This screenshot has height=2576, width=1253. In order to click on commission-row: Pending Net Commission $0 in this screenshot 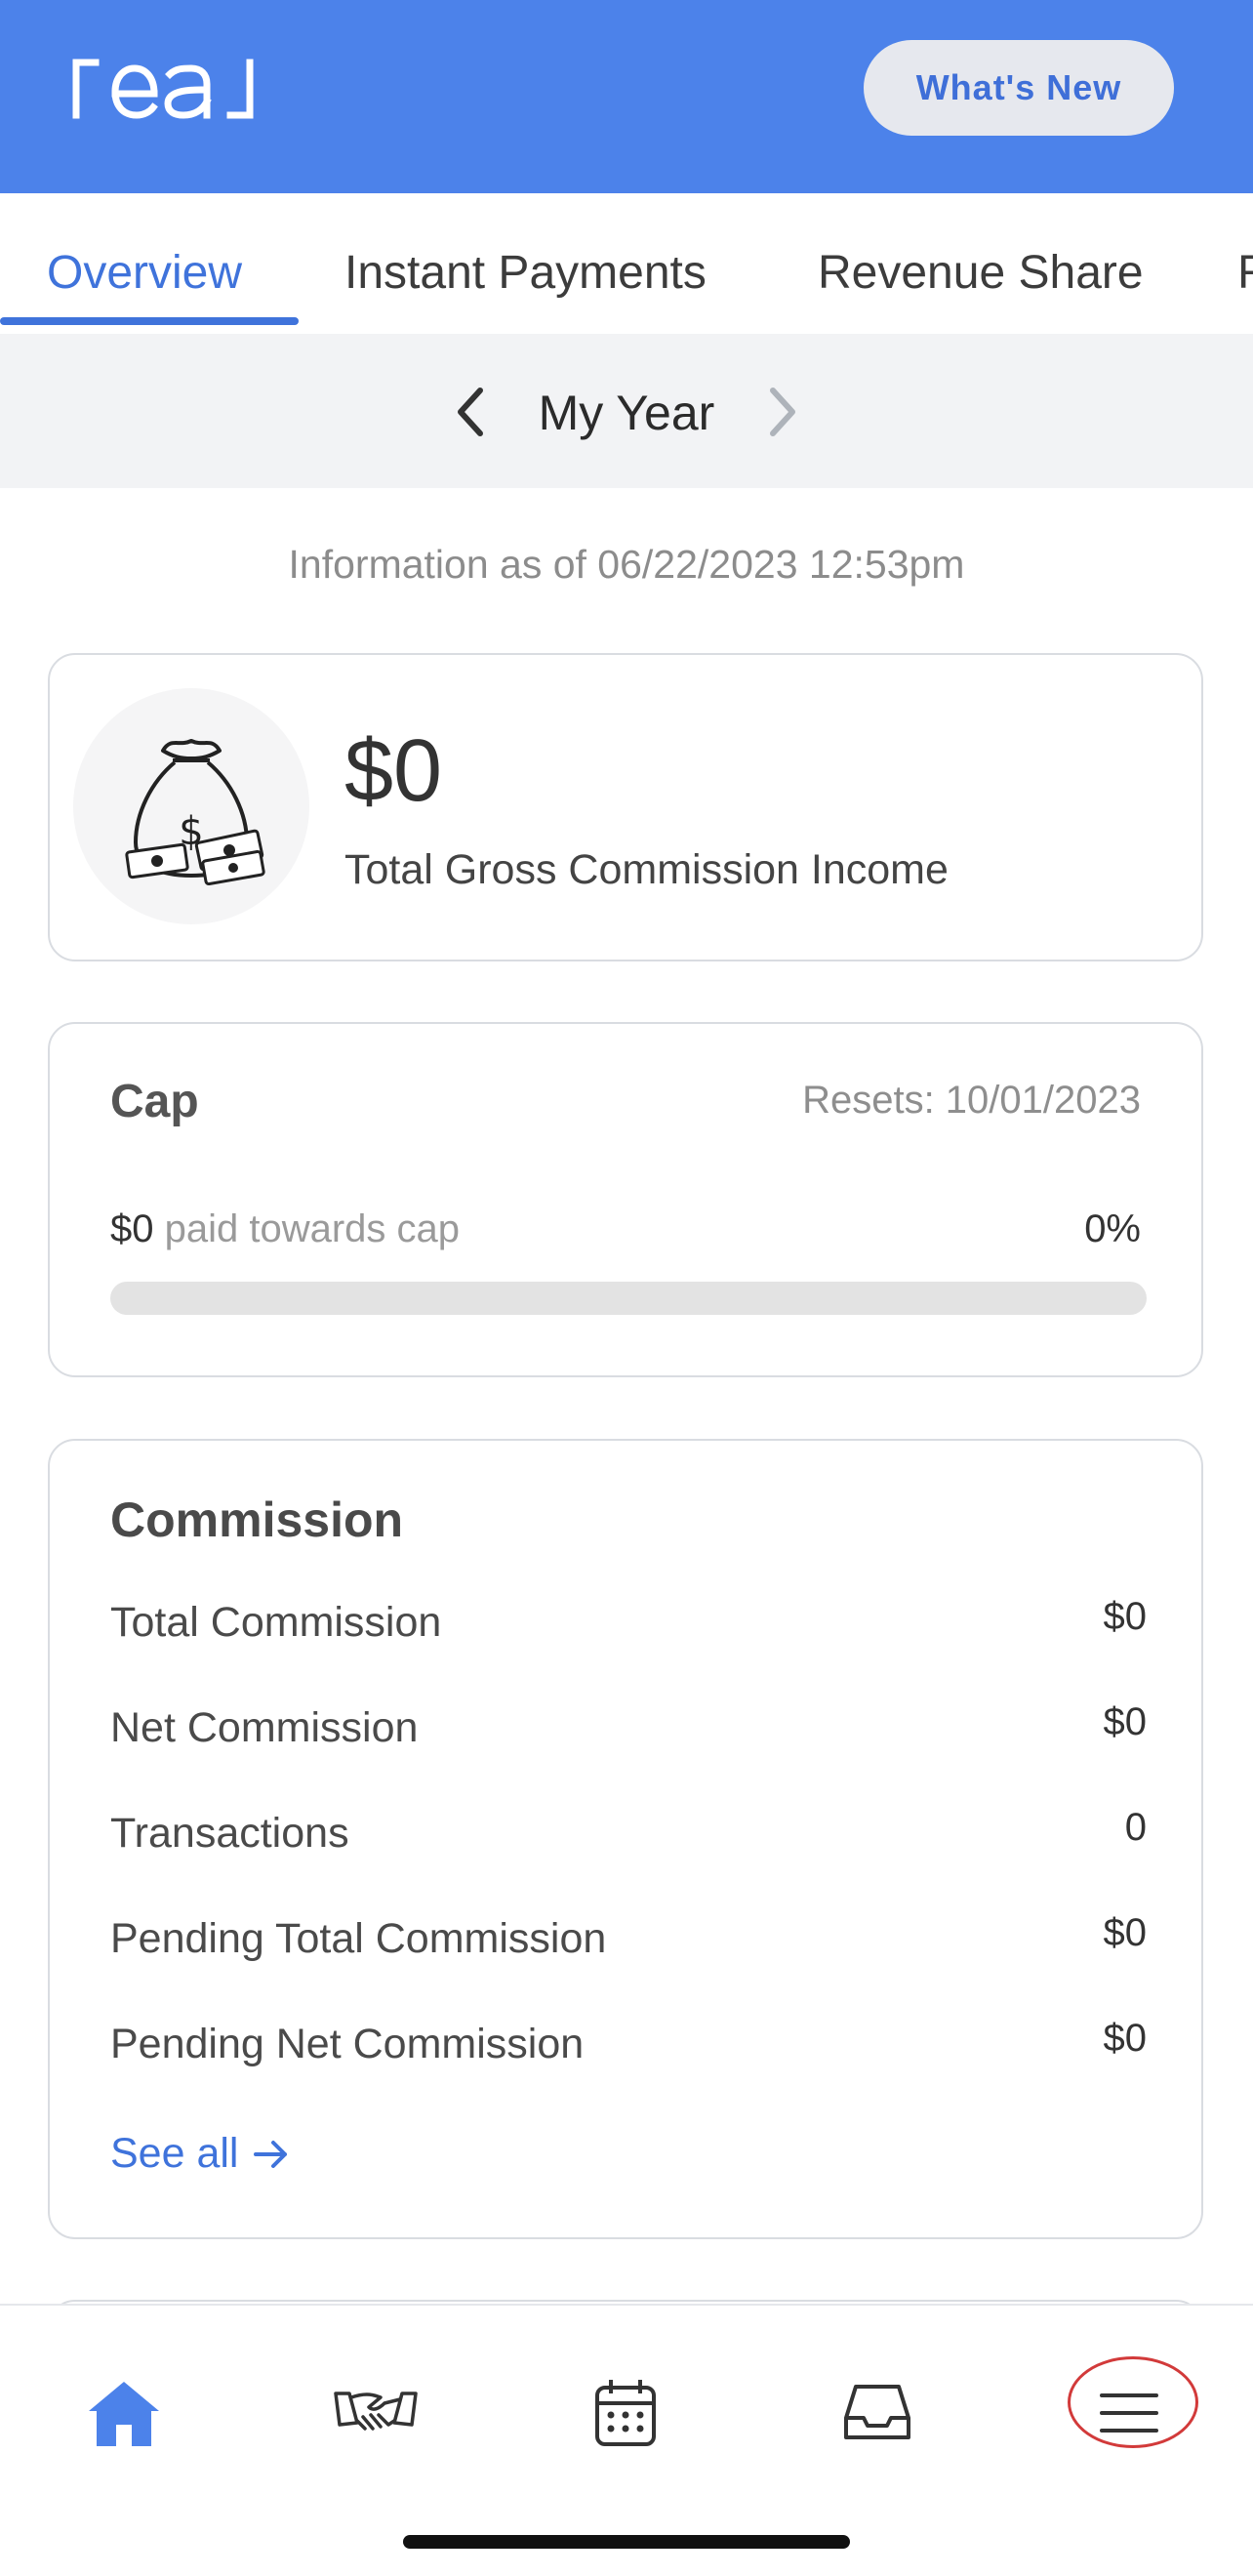, I will do `click(628, 2048)`.